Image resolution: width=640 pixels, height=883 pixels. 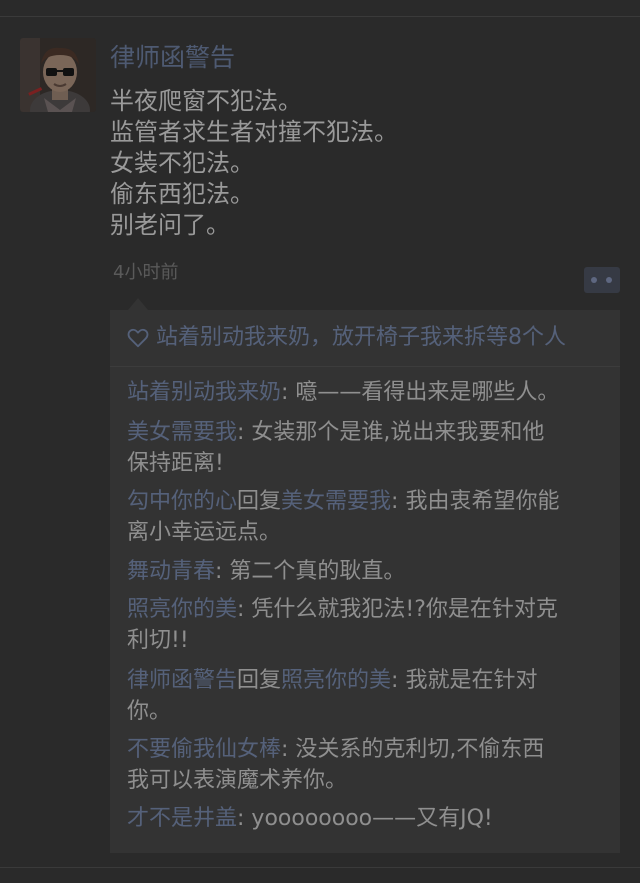 I want to click on comment-text: : 没关系的克利切,不偷东西, so click(x=413, y=749).